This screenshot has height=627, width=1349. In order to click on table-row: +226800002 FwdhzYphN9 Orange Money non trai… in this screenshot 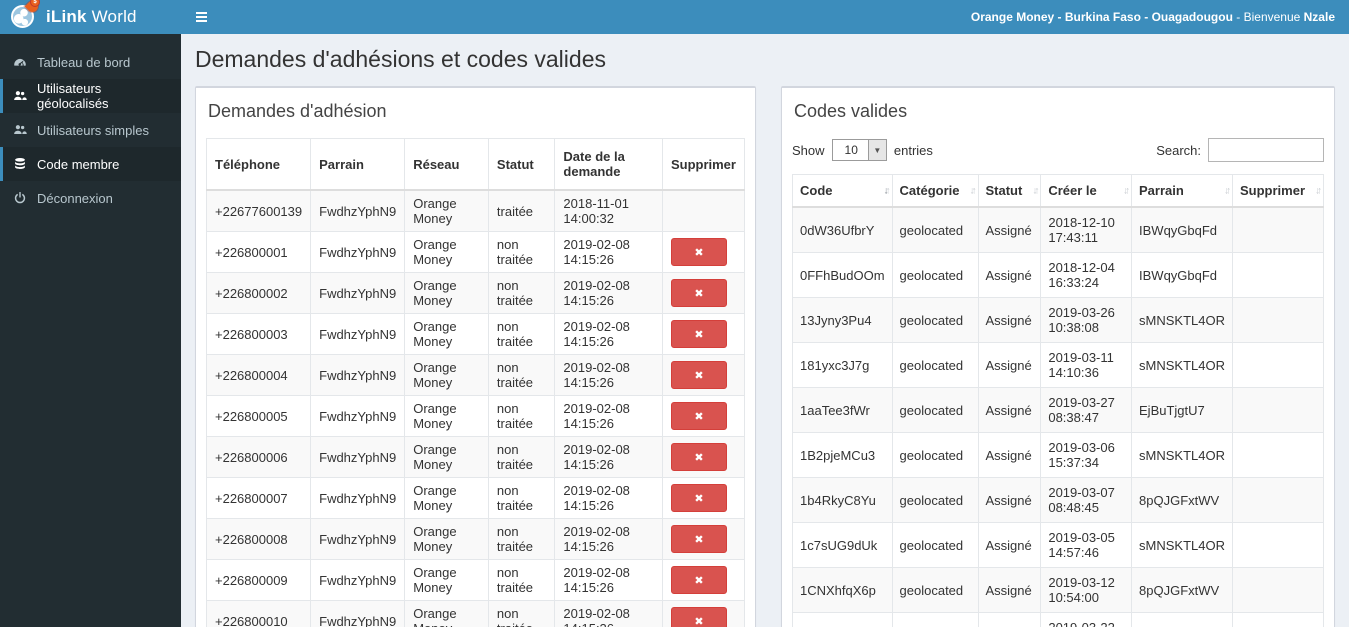, I will do `click(475, 293)`.